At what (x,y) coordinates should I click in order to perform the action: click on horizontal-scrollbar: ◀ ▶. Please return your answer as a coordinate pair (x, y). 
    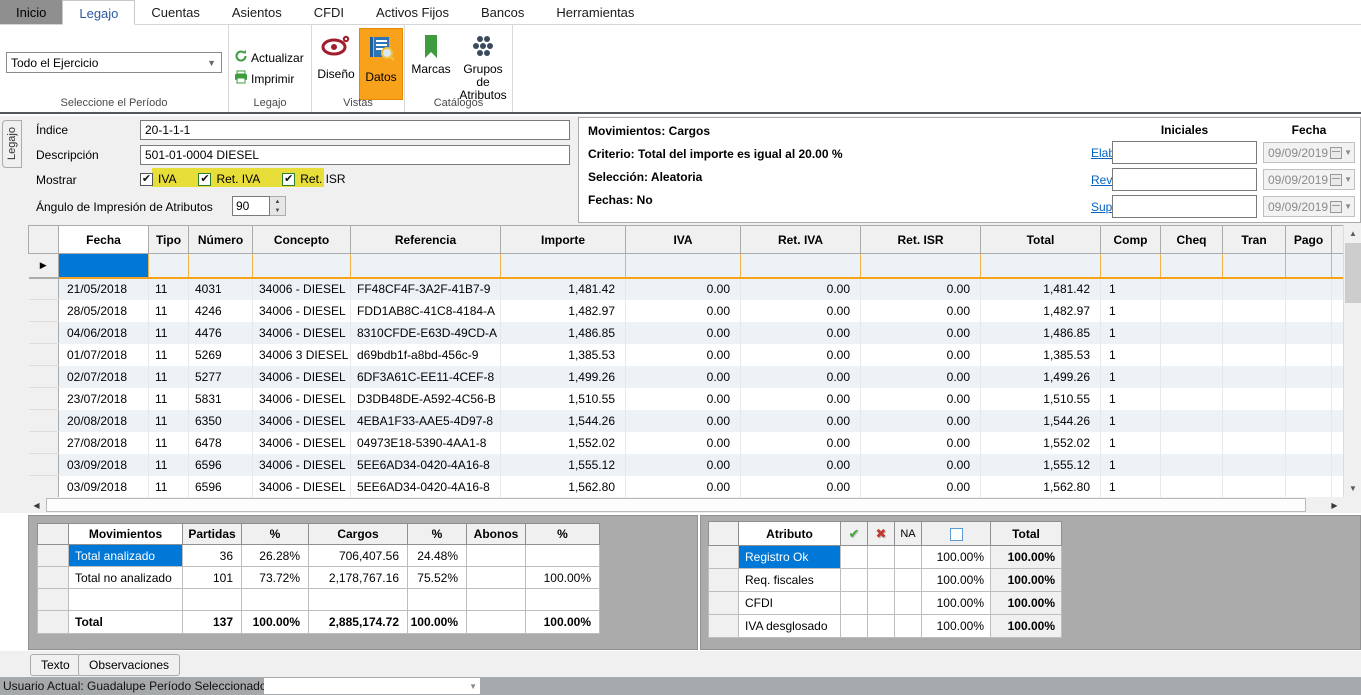
    Looking at the image, I should click on (685, 505).